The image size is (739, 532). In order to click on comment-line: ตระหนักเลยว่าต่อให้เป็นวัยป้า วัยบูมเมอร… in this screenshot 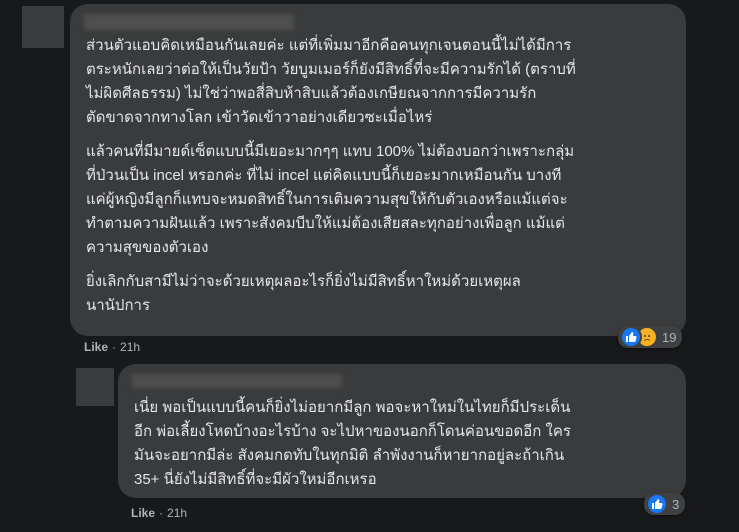, I will do `click(331, 69)`.